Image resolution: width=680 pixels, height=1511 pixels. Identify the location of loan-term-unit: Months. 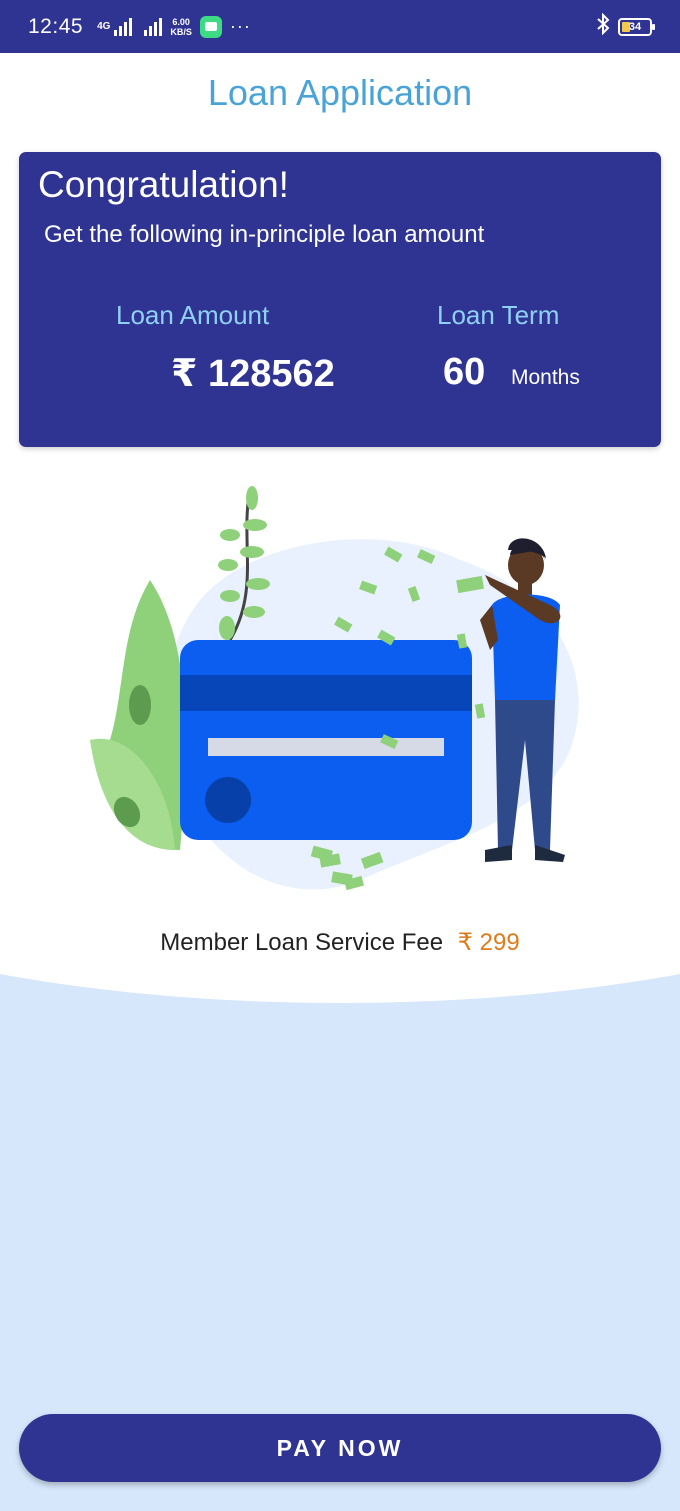
(545, 377).